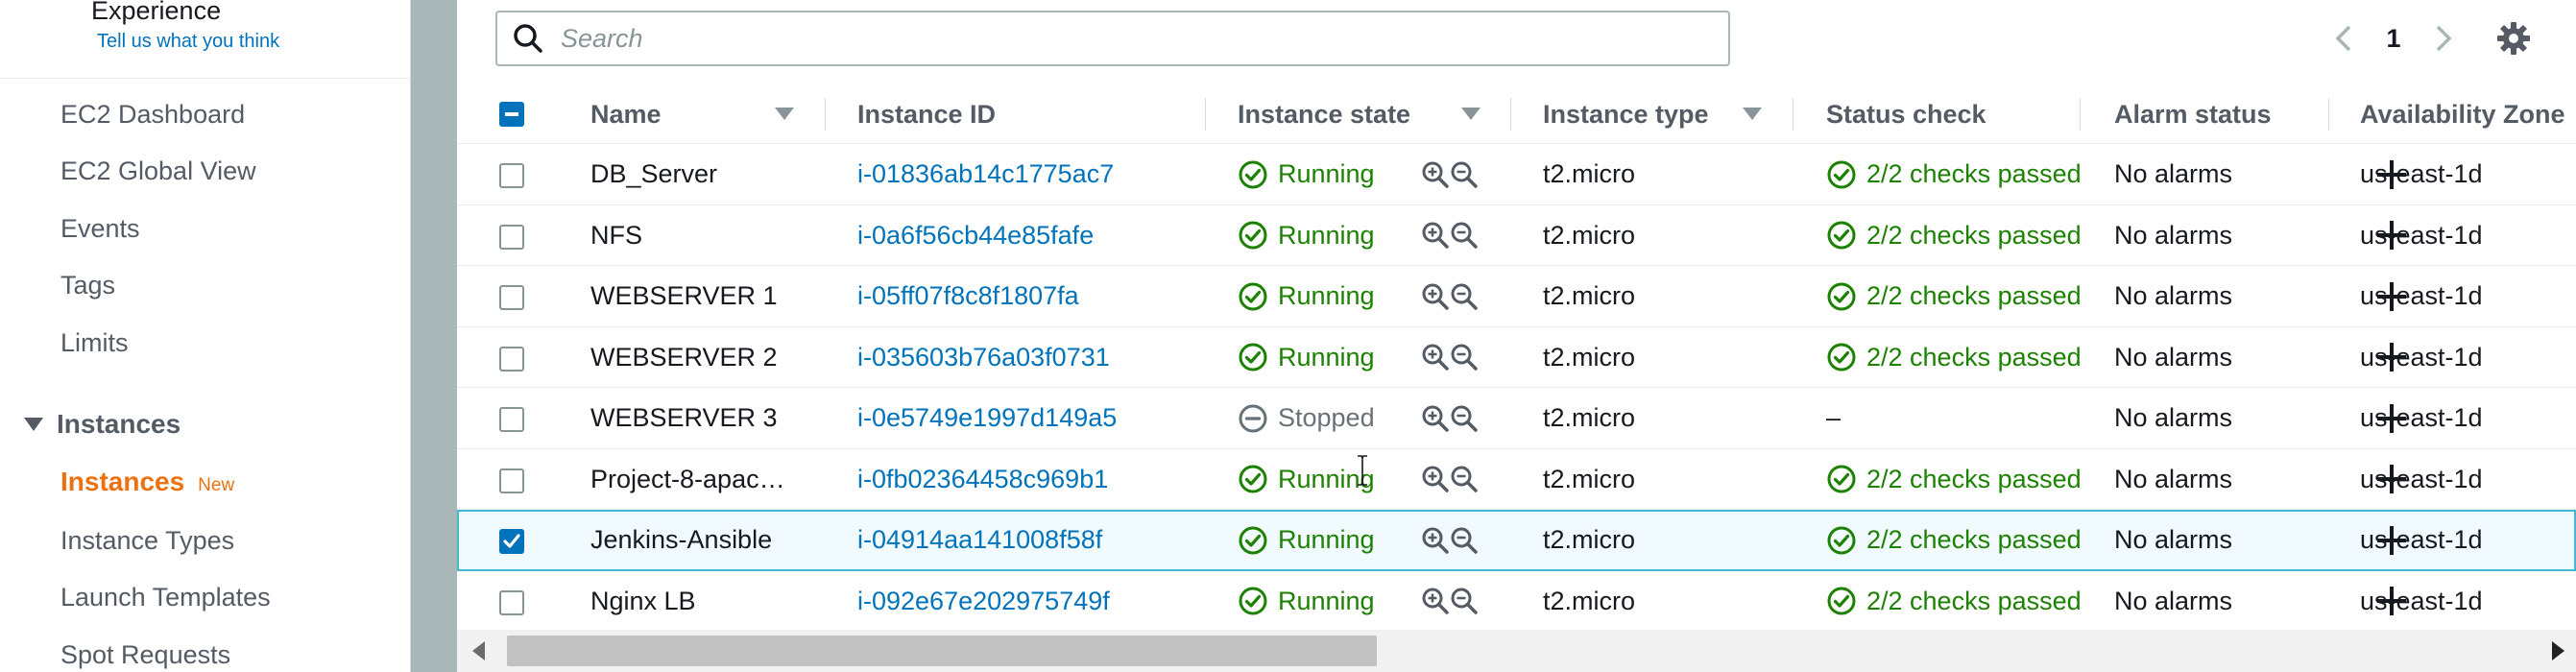 The width and height of the screenshot is (2576, 672). What do you see at coordinates (2193, 114) in the screenshot?
I see `column-header-alarm-status: Alarm status` at bounding box center [2193, 114].